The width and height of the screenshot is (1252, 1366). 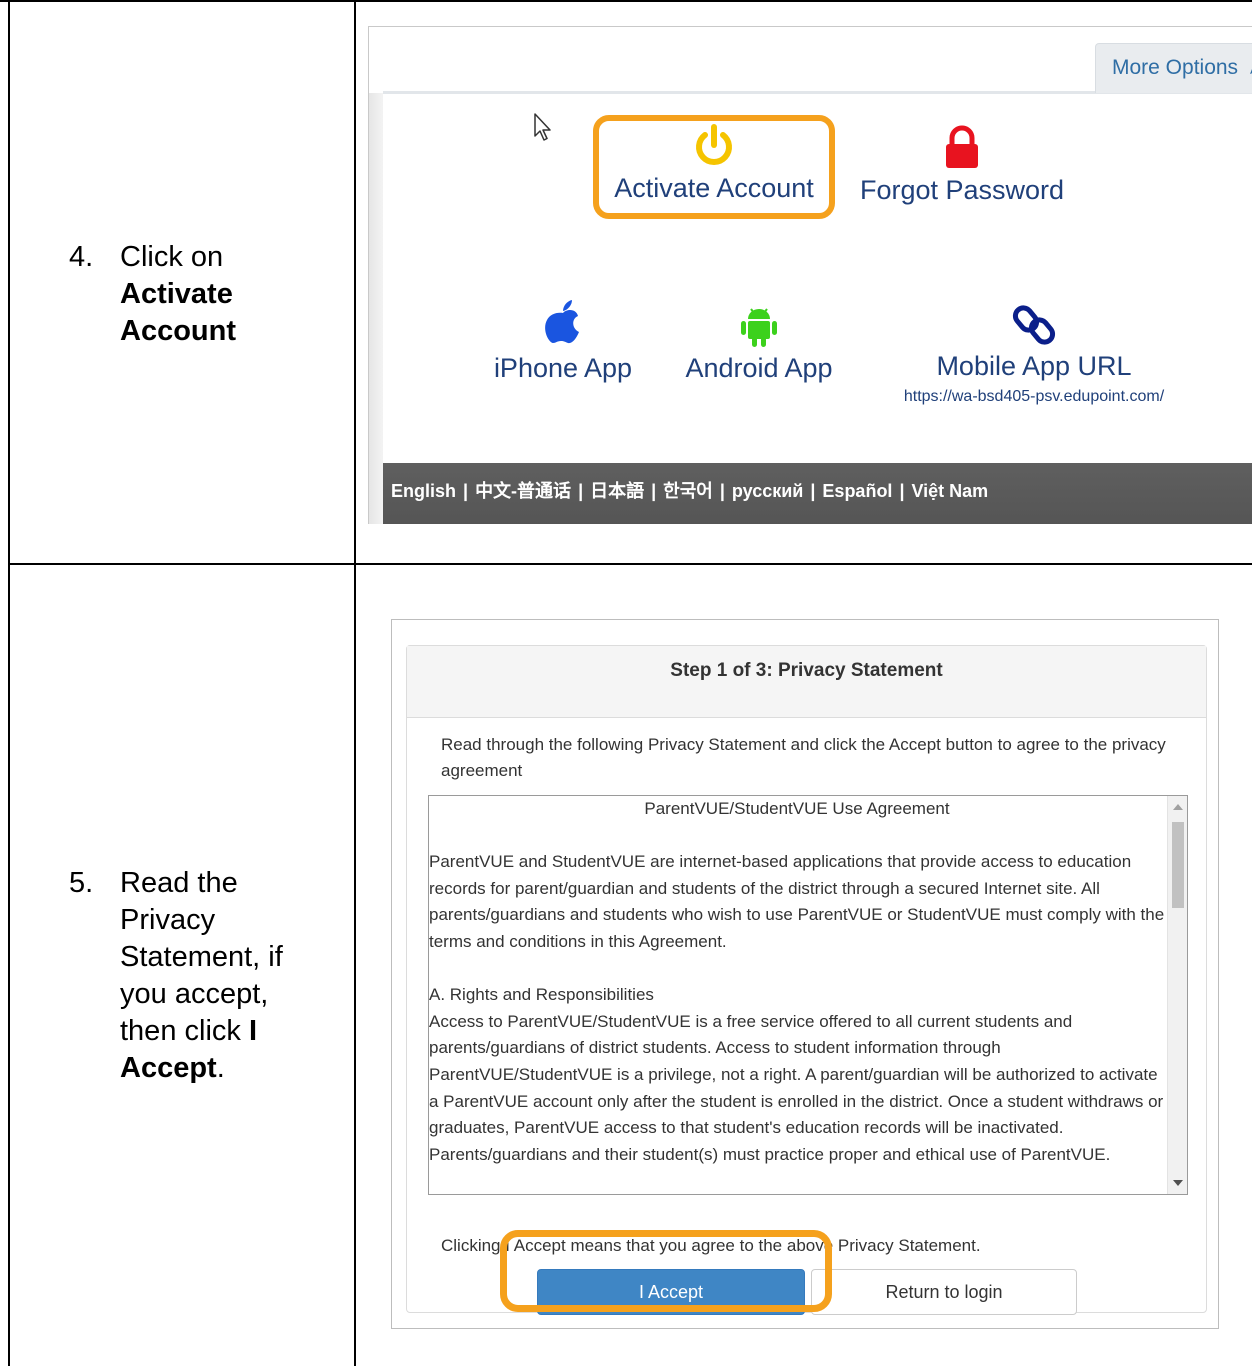 What do you see at coordinates (688, 491) in the screenshot?
I see `language-link: 한국어` at bounding box center [688, 491].